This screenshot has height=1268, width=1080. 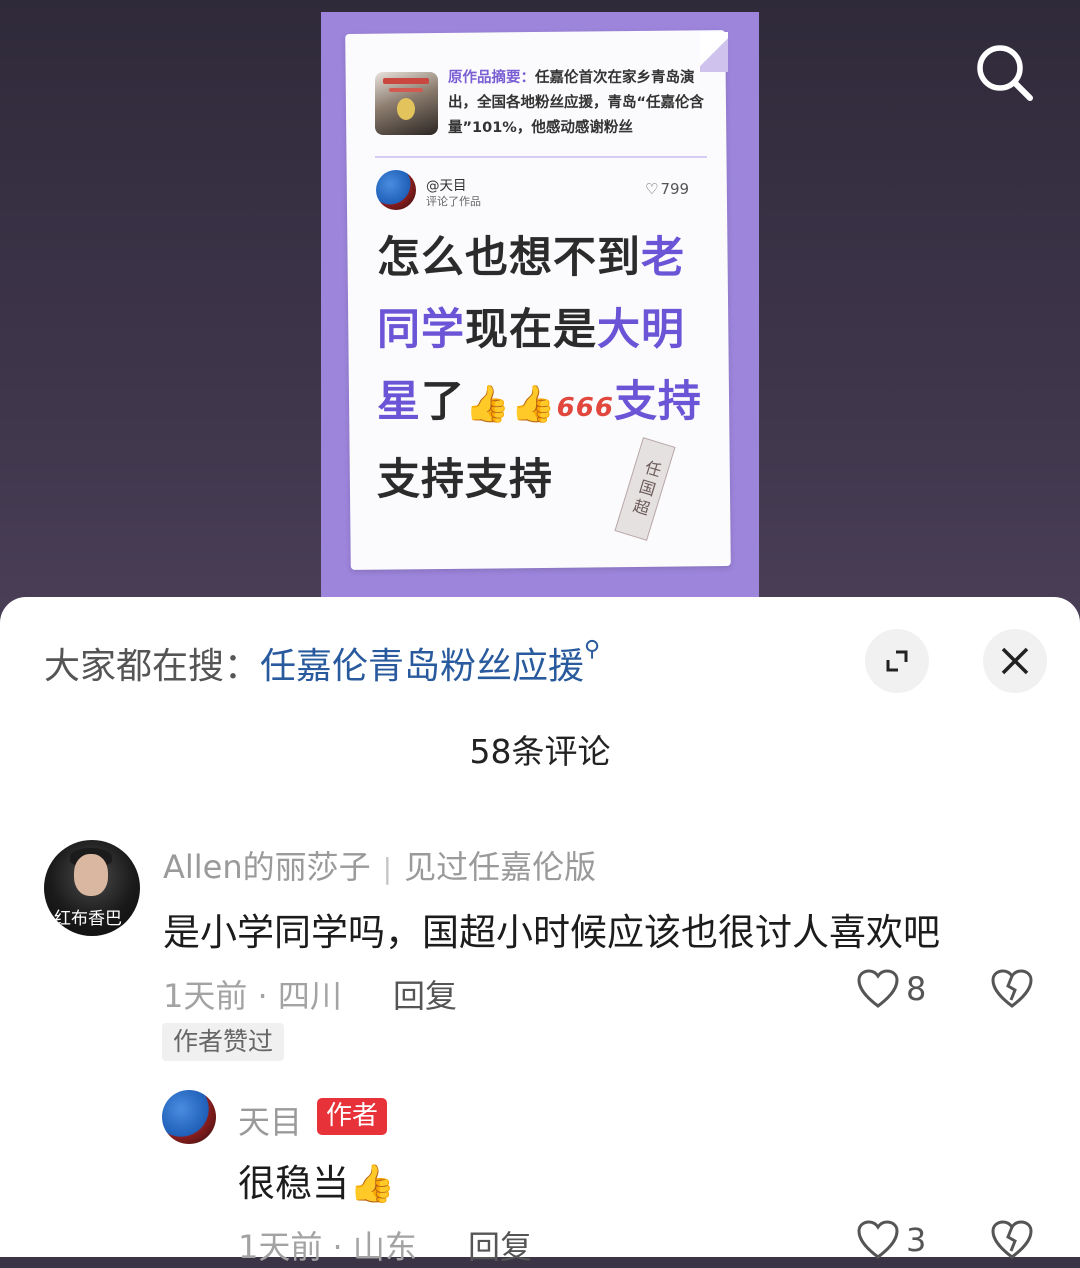 What do you see at coordinates (500, 867) in the screenshot?
I see `comment-user-tag: 见过任嘉伦版` at bounding box center [500, 867].